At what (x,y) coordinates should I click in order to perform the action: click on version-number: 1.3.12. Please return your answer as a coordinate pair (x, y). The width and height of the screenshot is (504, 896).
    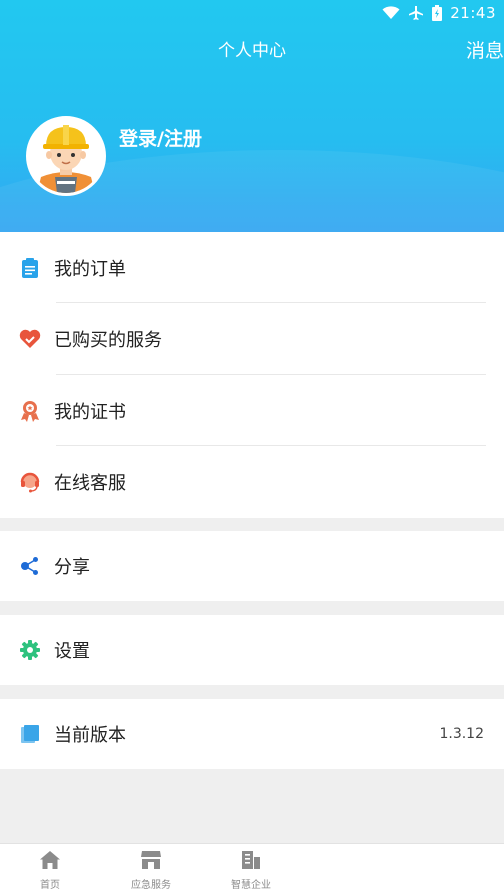
    Looking at the image, I should click on (461, 734).